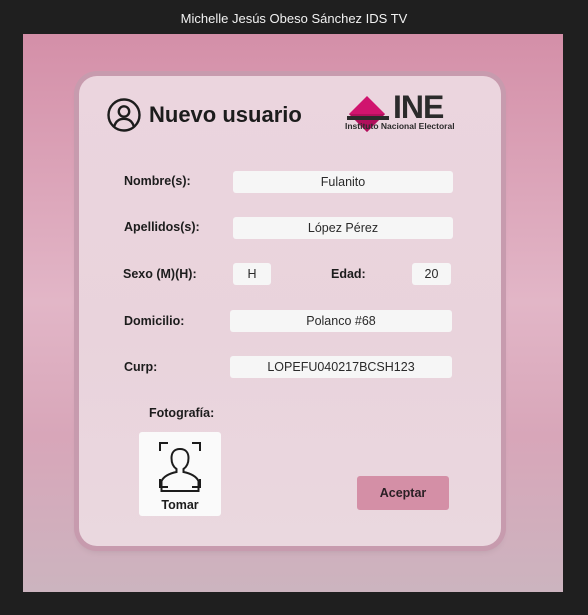  I want to click on edad-field: 20, so click(431, 274).